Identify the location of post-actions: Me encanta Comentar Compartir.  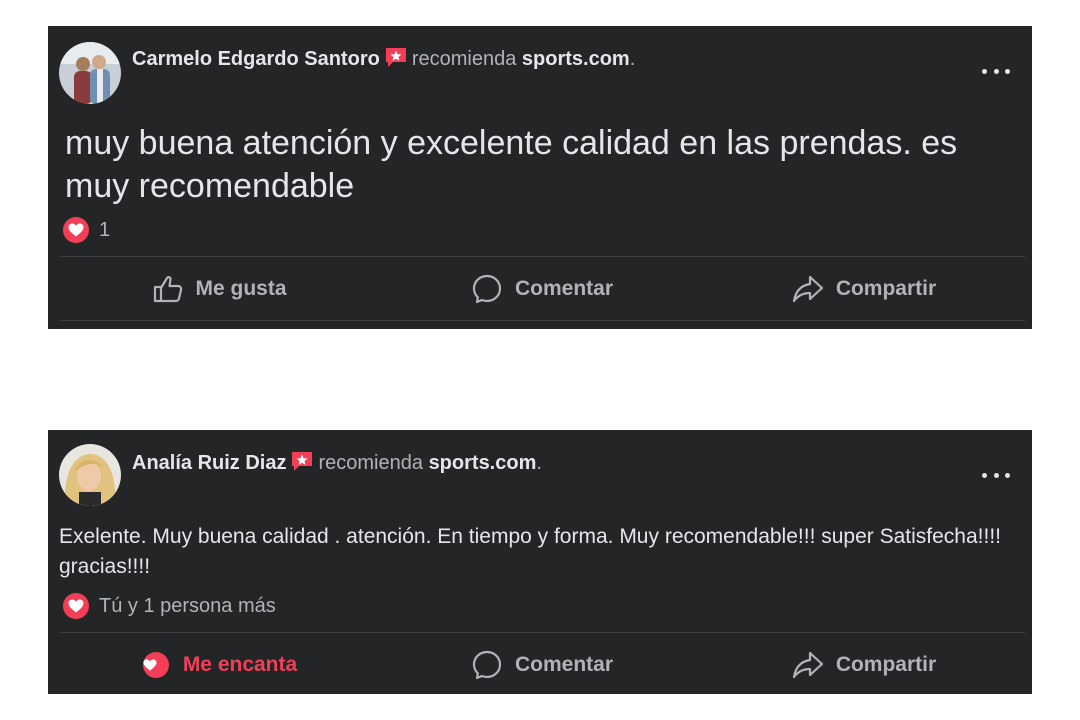
(542, 665).